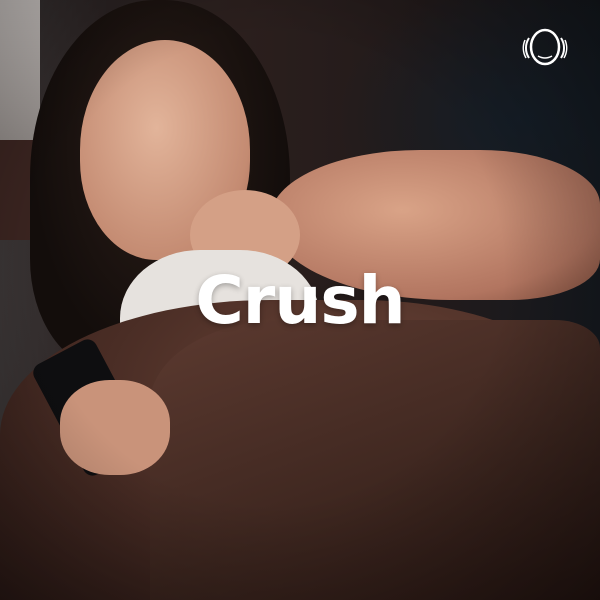  Describe the element at coordinates (545, 47) in the screenshot. I see `headphone-face-logo-icon` at that location.